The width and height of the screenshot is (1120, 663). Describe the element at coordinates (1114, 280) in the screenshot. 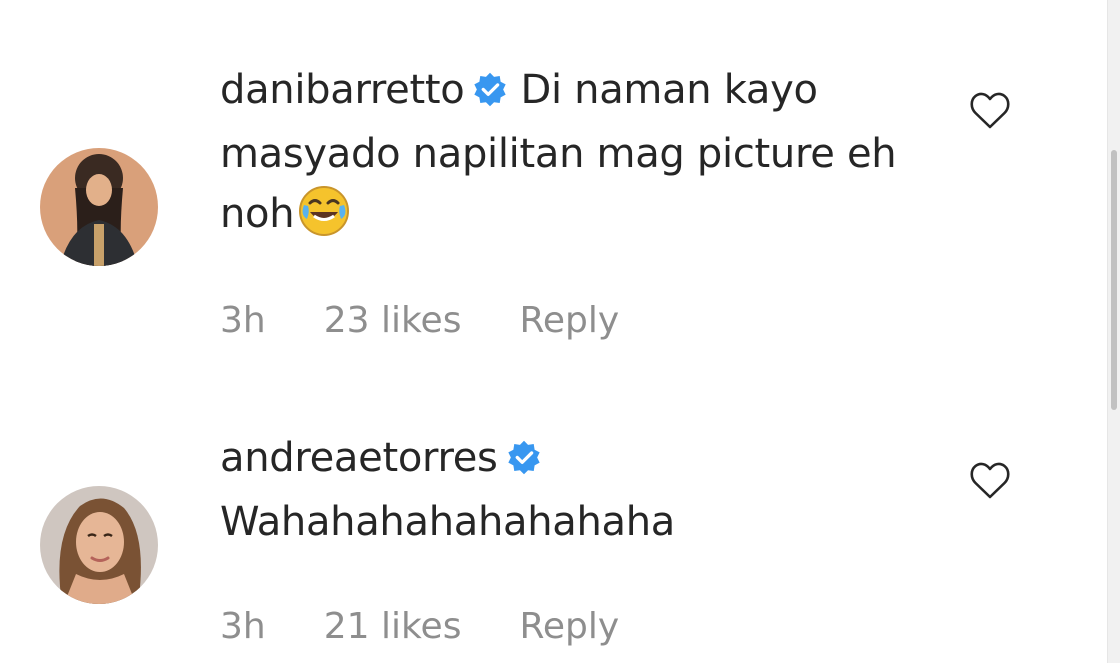

I see `scrollbar-thumb` at that location.